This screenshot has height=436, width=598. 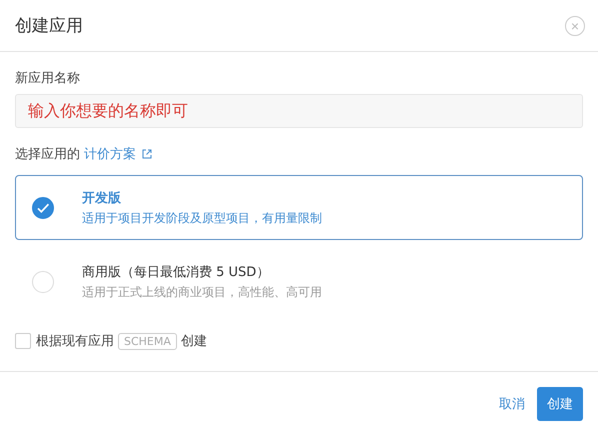 I want to click on checkbox-label-suffix: 创建, so click(x=193, y=341).